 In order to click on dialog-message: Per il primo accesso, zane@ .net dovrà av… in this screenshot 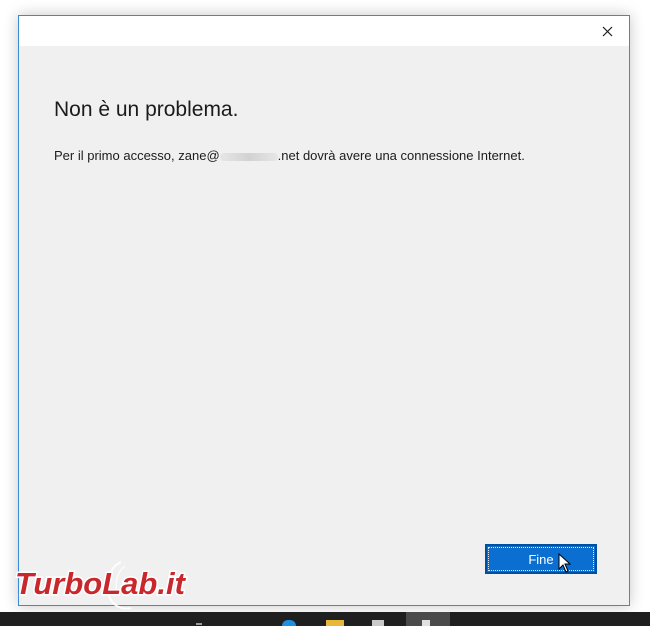, I will do `click(289, 155)`.